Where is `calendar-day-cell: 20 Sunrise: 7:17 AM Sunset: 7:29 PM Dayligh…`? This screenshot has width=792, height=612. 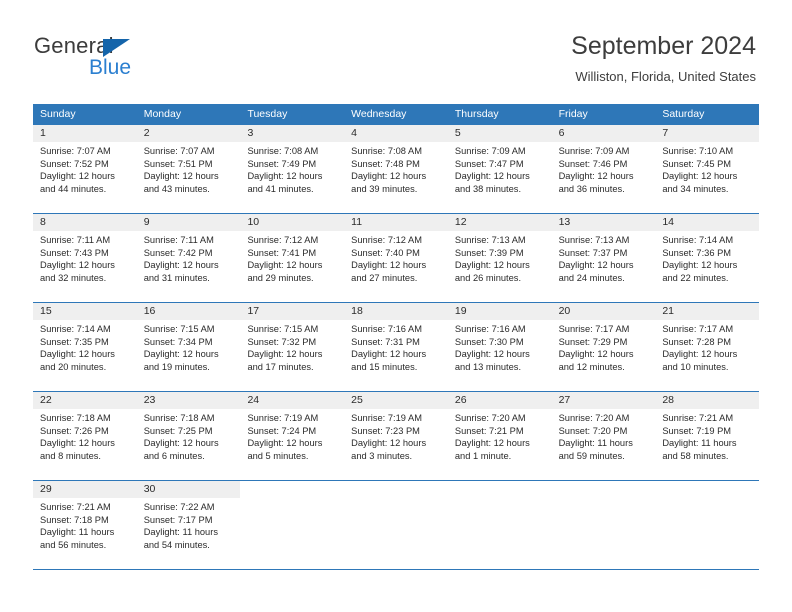
calendar-day-cell: 20 Sunrise: 7:17 AM Sunset: 7:29 PM Dayligh… is located at coordinates (603, 347).